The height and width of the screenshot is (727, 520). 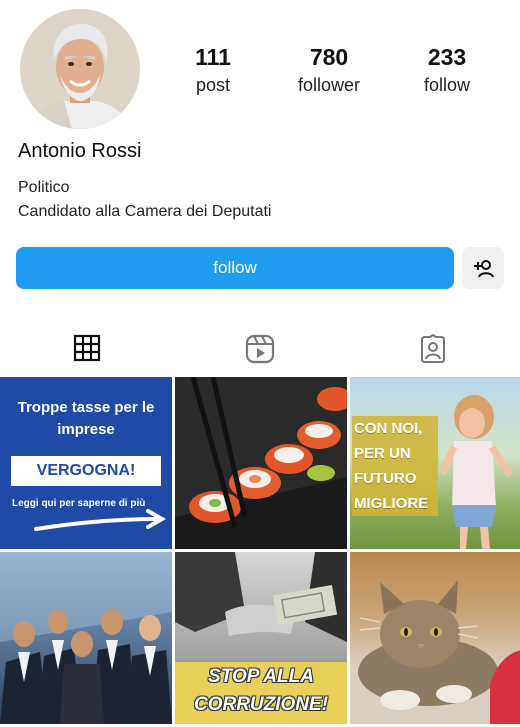 What do you see at coordinates (86, 471) in the screenshot?
I see `post-callout: VERGOGNA!` at bounding box center [86, 471].